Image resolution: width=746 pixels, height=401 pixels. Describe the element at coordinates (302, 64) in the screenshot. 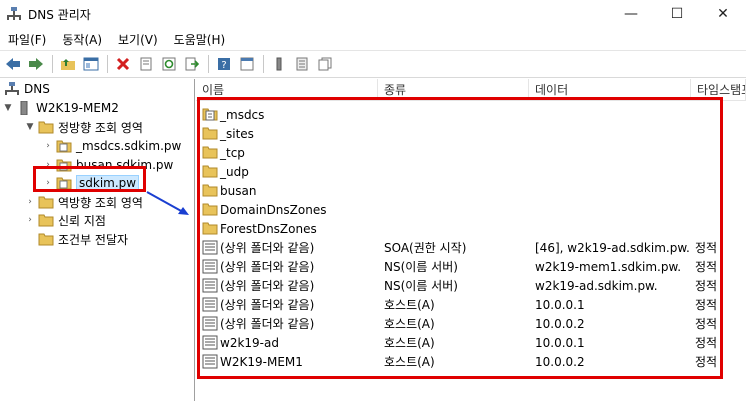

I see `list-icon` at that location.